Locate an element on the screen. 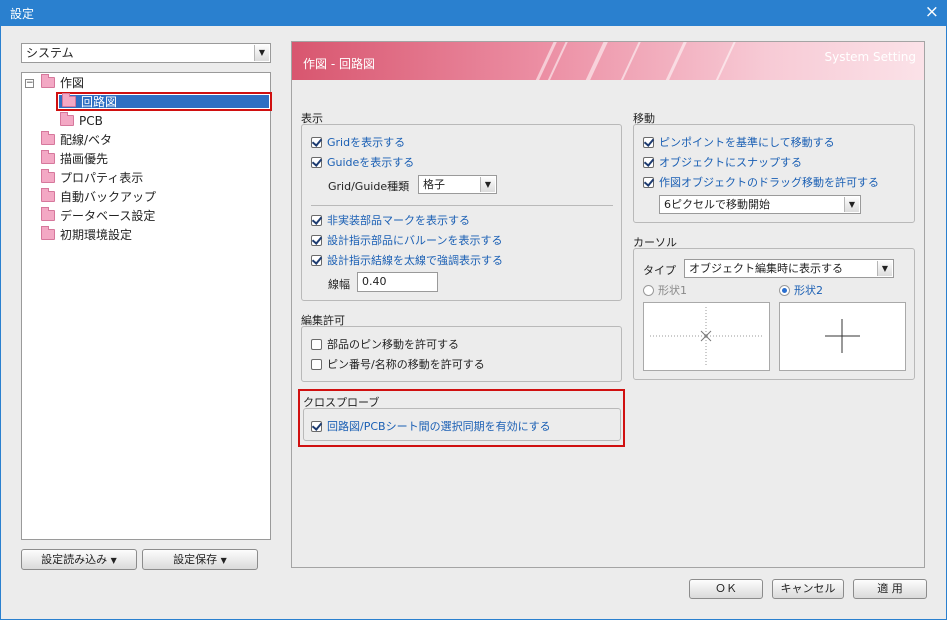  tree-item-initial-env: 初期環境設定 is located at coordinates (86, 235).